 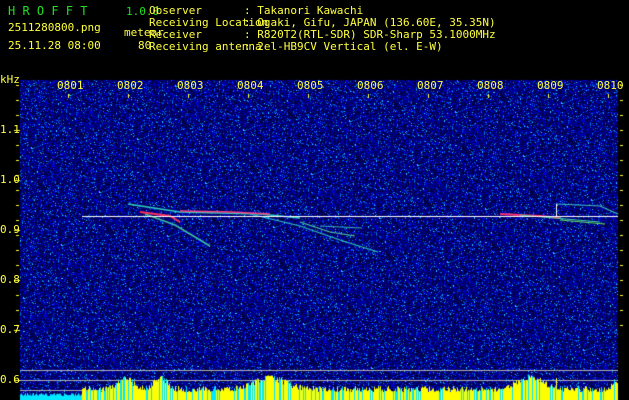 I want to click on y-tick-label: 1.1, so click(x=10, y=129).